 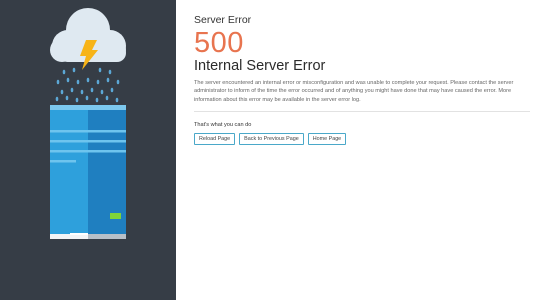 What do you see at coordinates (115, 216) in the screenshot?
I see `status-led-icon` at bounding box center [115, 216].